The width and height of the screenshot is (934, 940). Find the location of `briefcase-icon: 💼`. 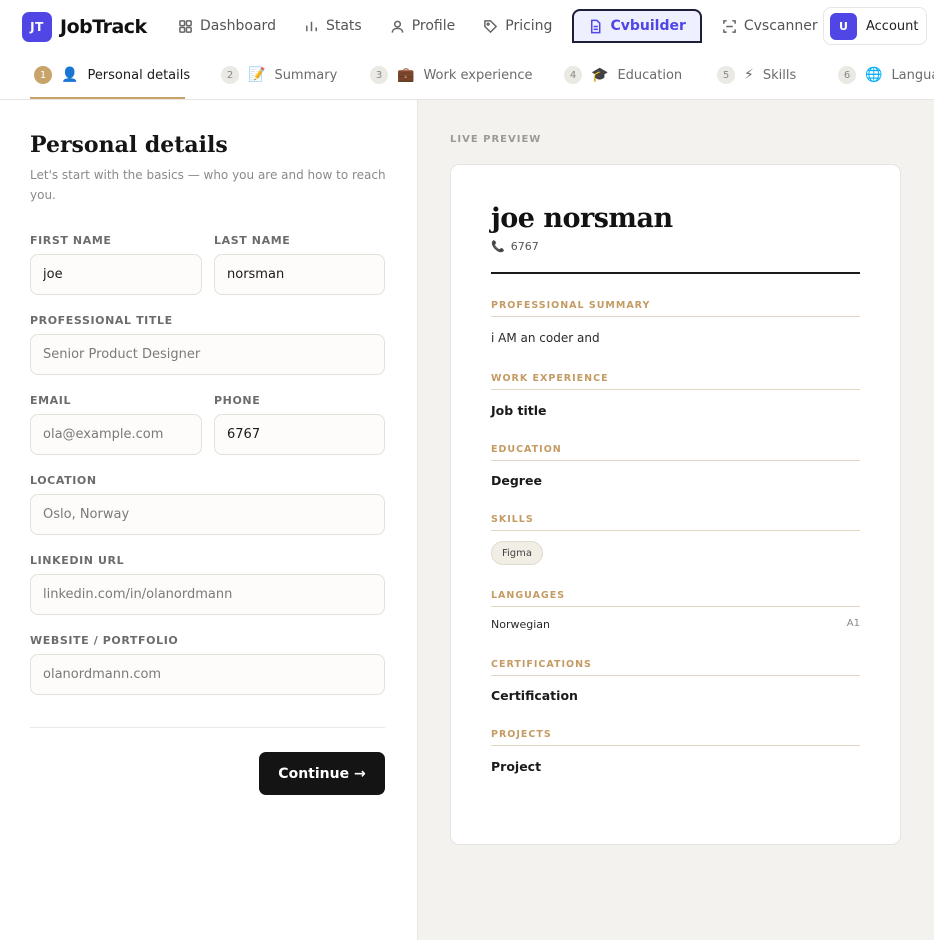

briefcase-icon: 💼 is located at coordinates (406, 75).